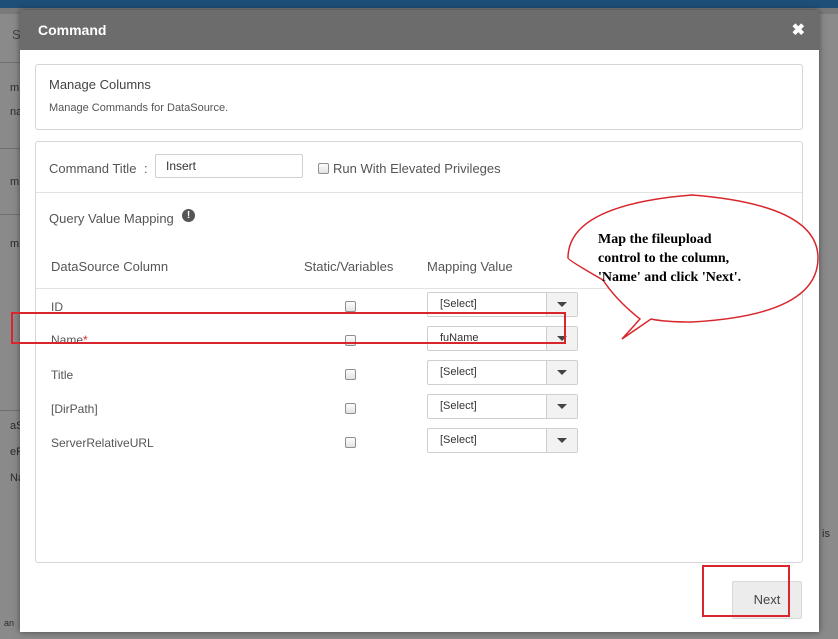 The image size is (838, 639). Describe the element at coordinates (670, 277) in the screenshot. I see `callout-line: 'Name' and click 'Next'.` at that location.